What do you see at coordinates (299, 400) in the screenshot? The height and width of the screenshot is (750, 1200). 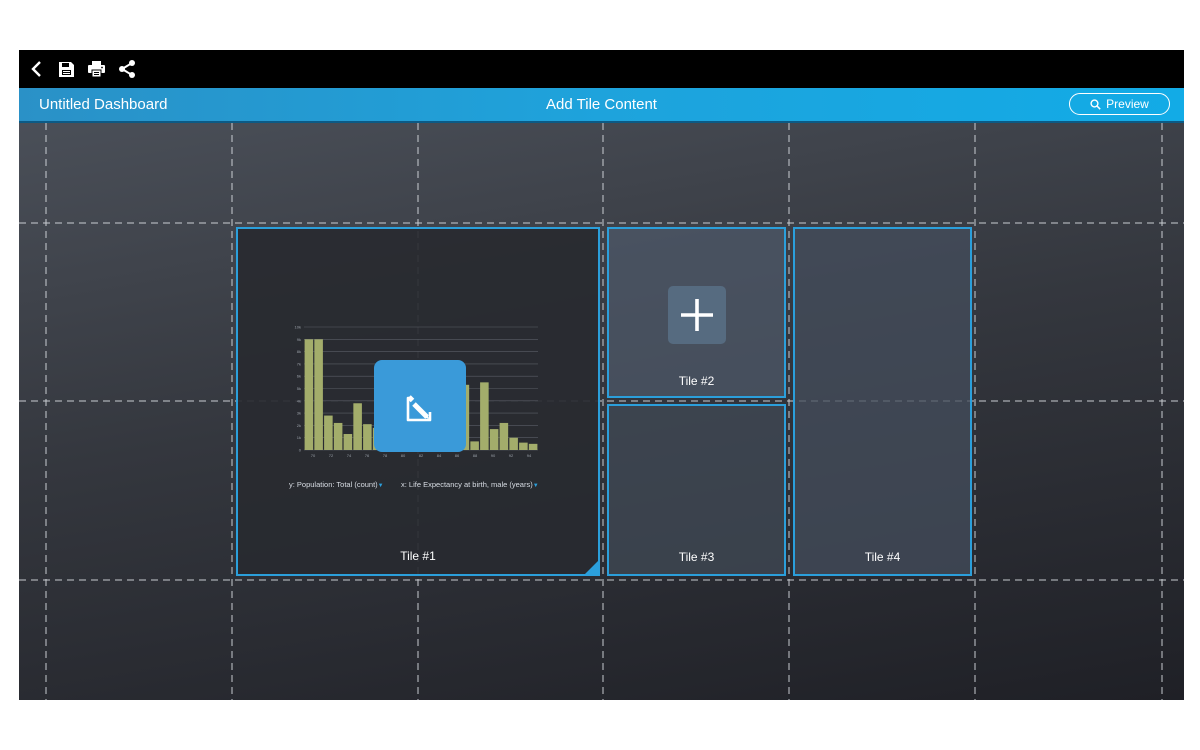 I see `y-tick-label: 4k` at bounding box center [299, 400].